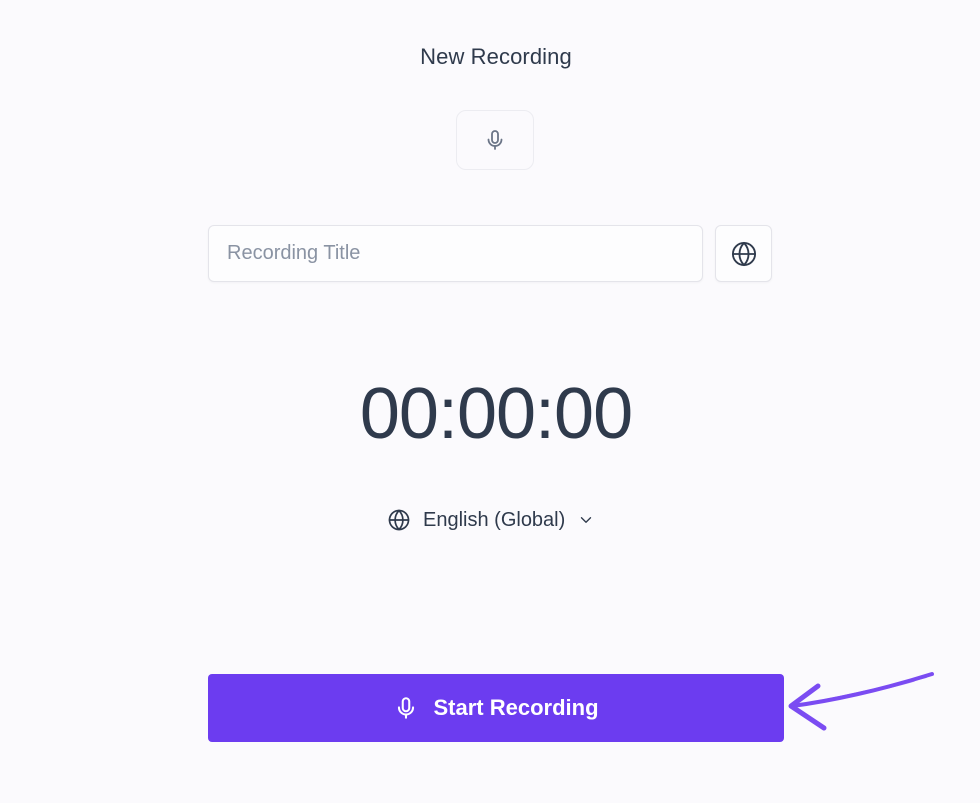  Describe the element at coordinates (496, 56) in the screenshot. I see `page-title: New Recording` at that location.